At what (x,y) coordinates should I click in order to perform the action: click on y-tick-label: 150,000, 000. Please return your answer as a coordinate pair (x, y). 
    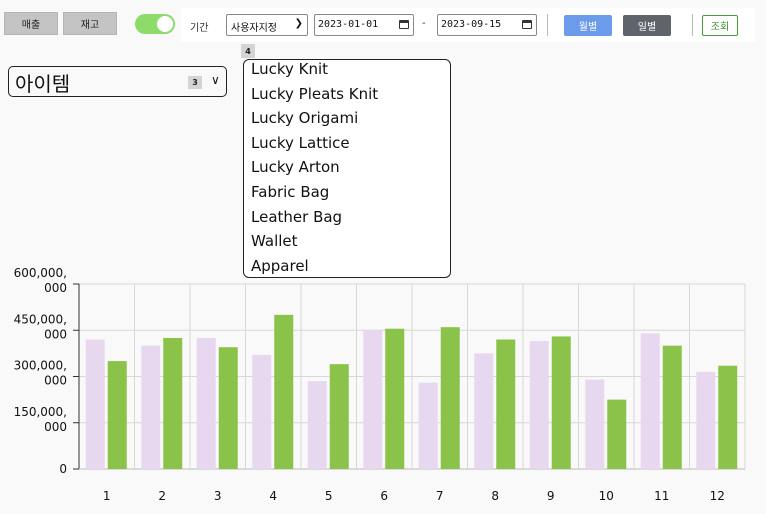
    Looking at the image, I should click on (40, 419).